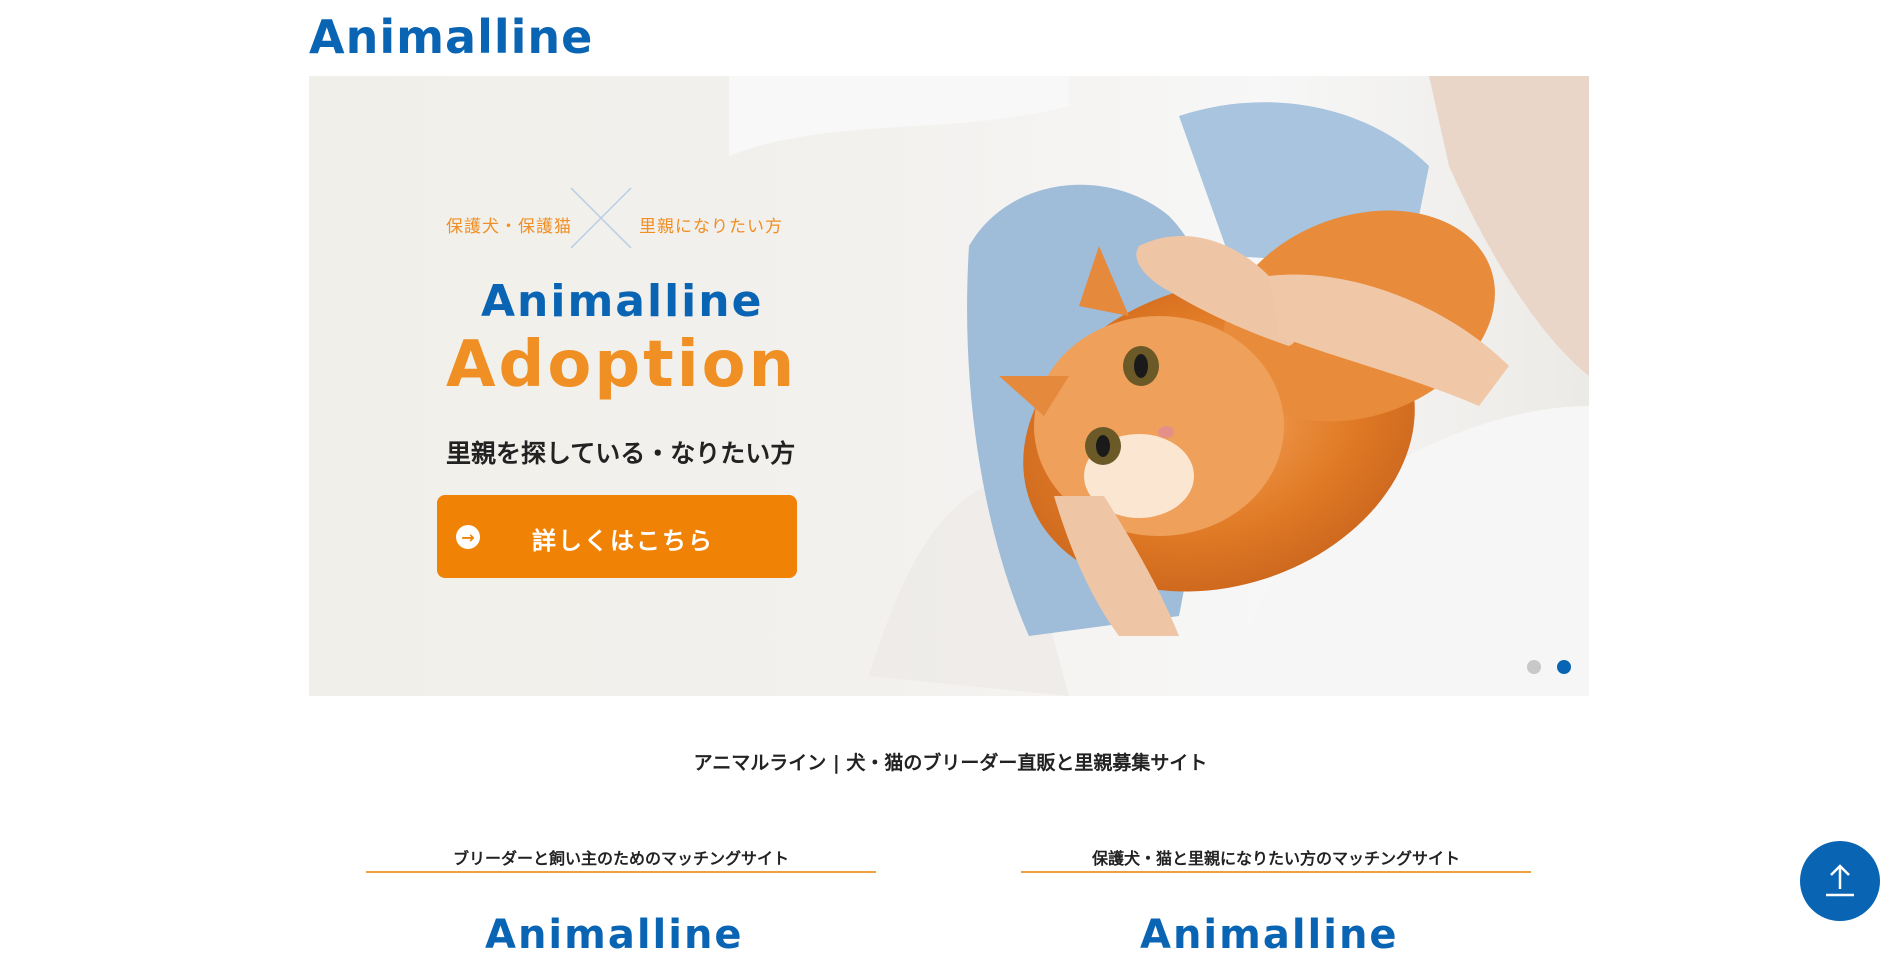  Describe the element at coordinates (622, 301) in the screenshot. I see `hero-brand-logo: Animalline` at that location.